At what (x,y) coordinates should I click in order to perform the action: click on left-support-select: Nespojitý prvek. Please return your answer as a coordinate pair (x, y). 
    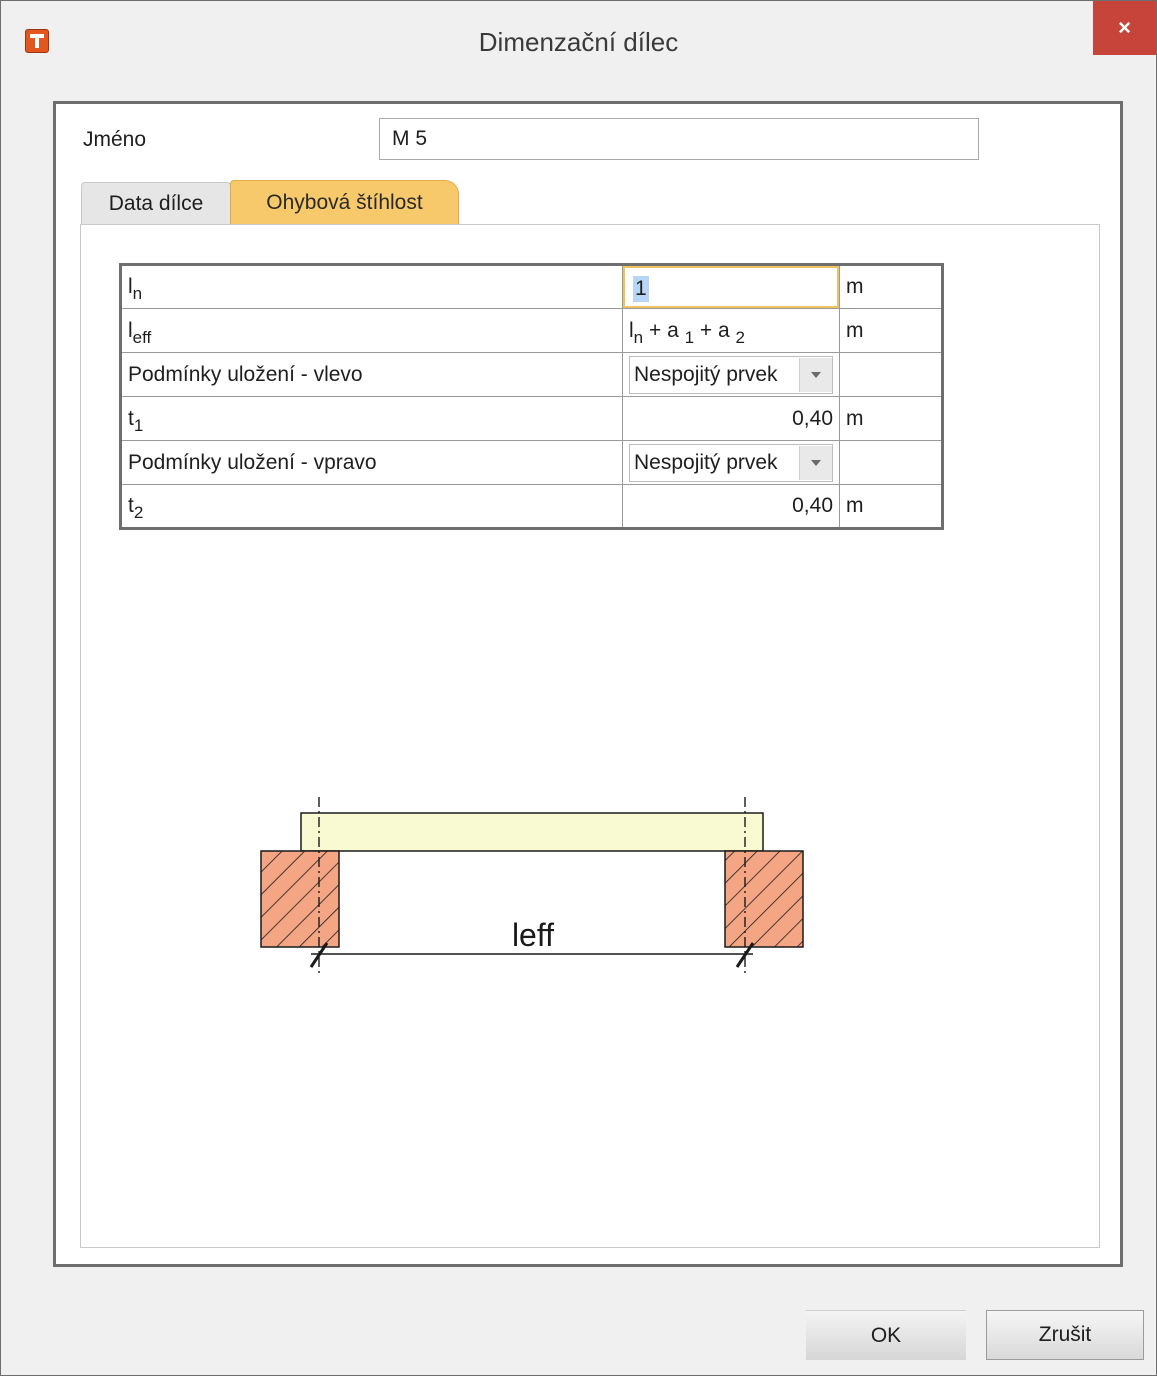
    Looking at the image, I should click on (731, 374).